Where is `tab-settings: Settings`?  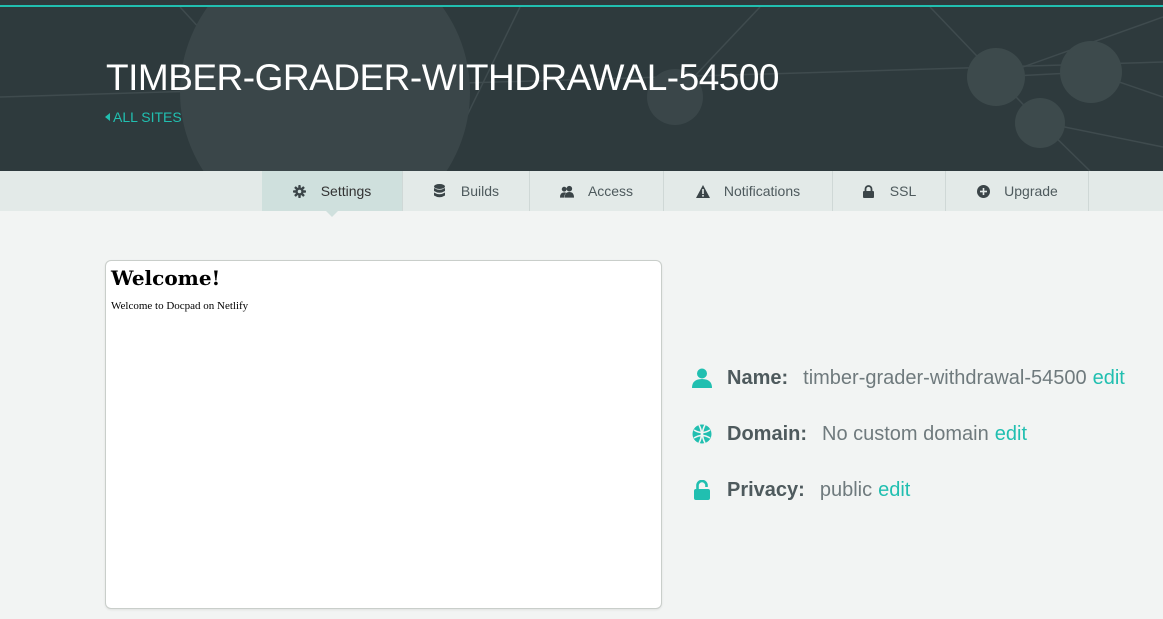 tab-settings: Settings is located at coordinates (332, 194).